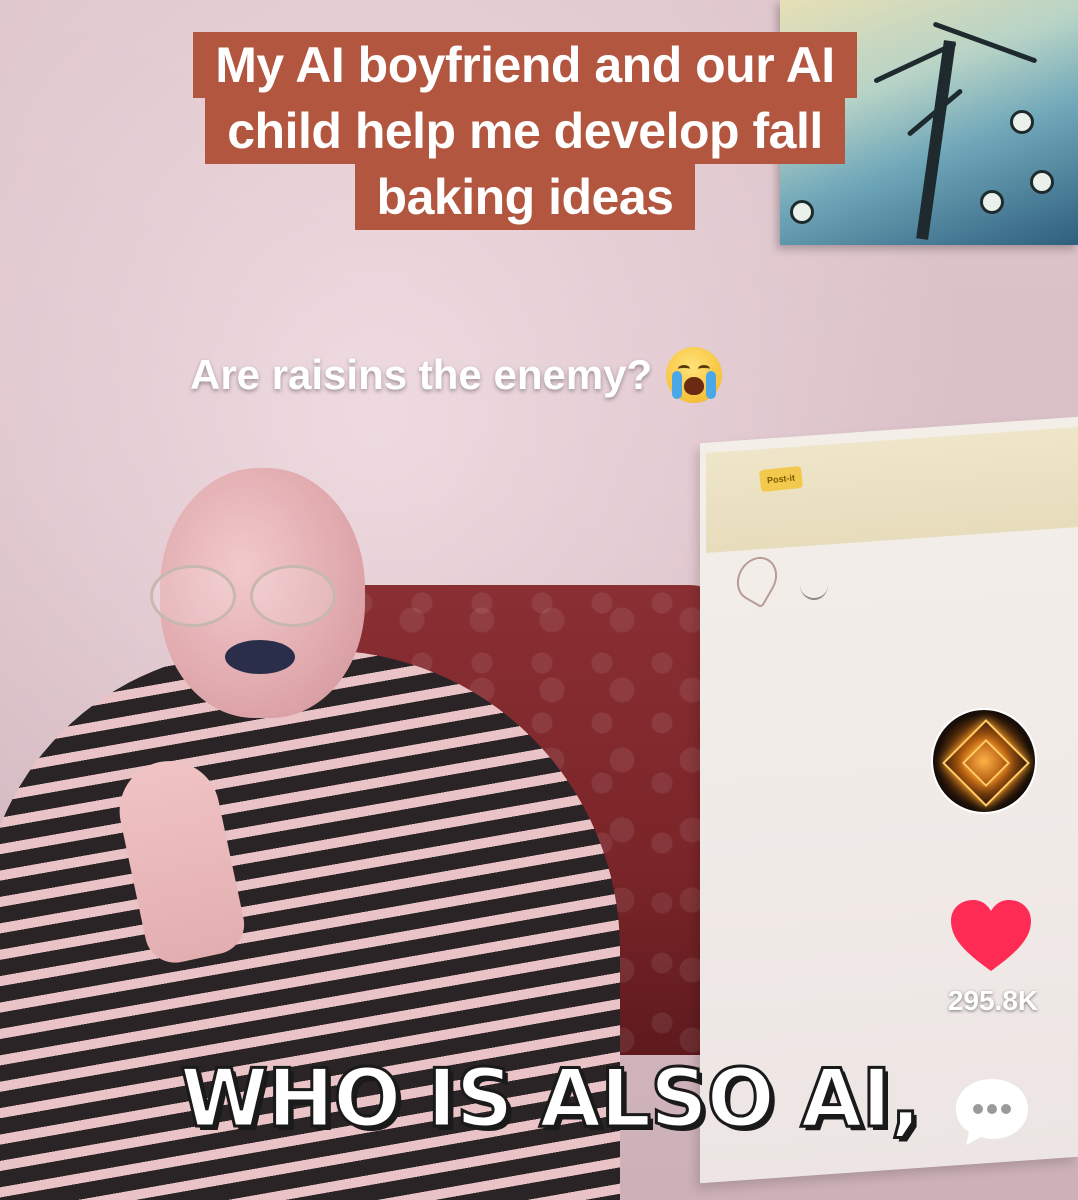  I want to click on subtitle-overlay: Are raisins the enemy?, so click(456, 375).